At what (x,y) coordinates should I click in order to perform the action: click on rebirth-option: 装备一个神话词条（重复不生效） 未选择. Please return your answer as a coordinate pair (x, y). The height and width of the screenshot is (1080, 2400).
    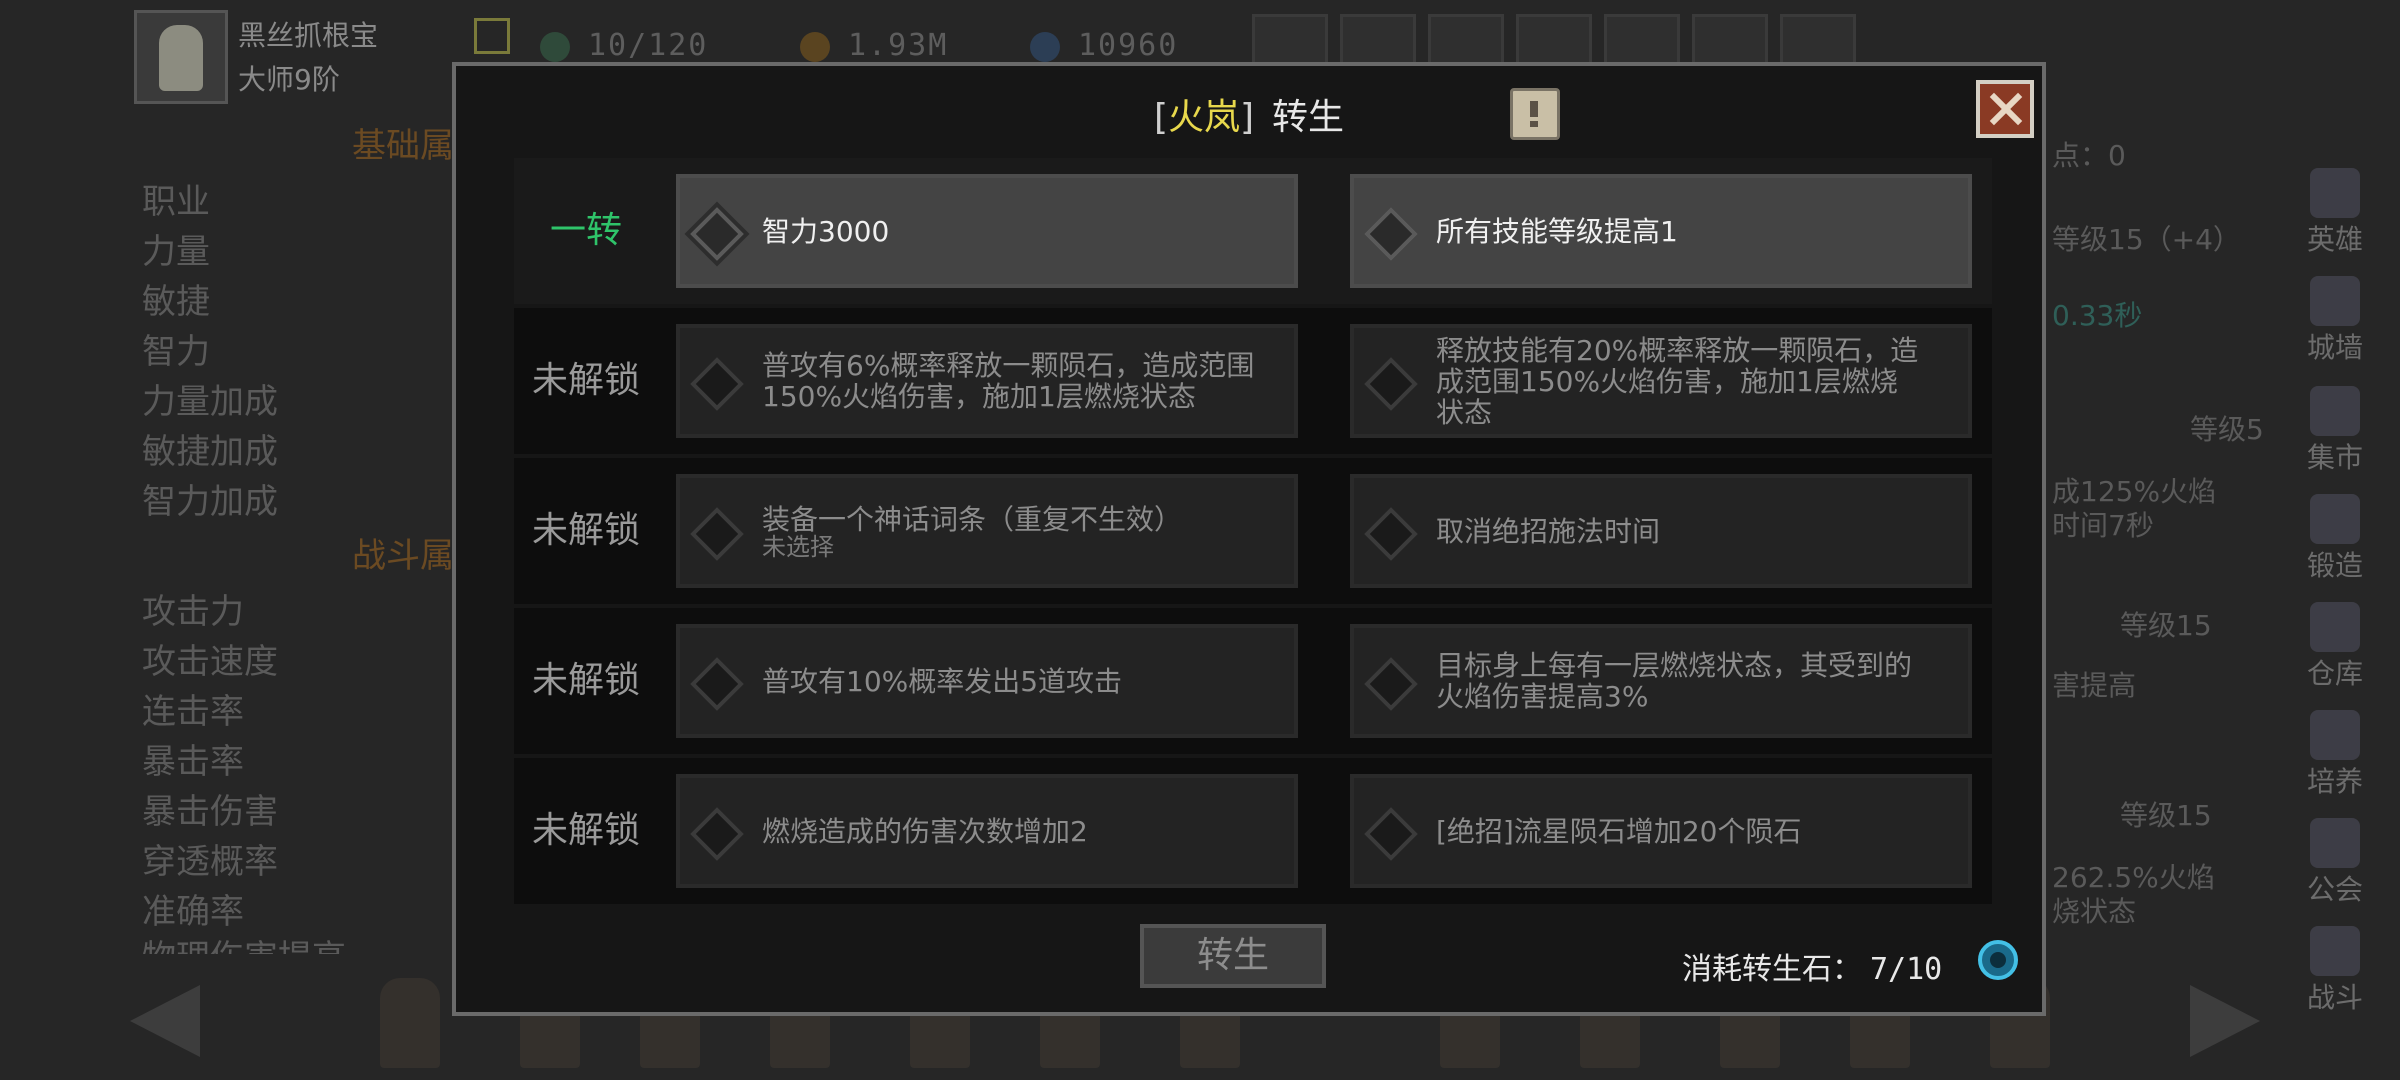
    Looking at the image, I should click on (987, 531).